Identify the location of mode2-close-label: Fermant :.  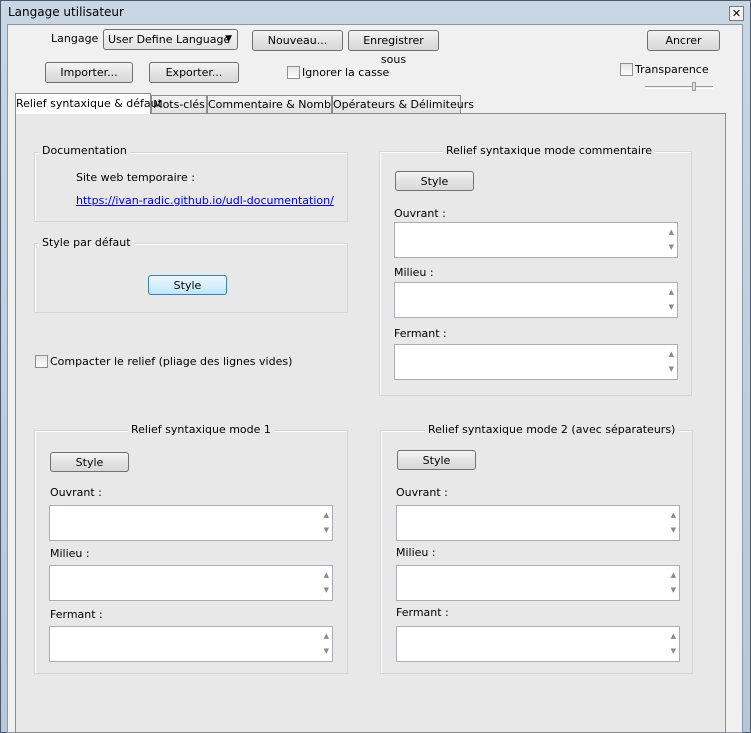
(422, 612).